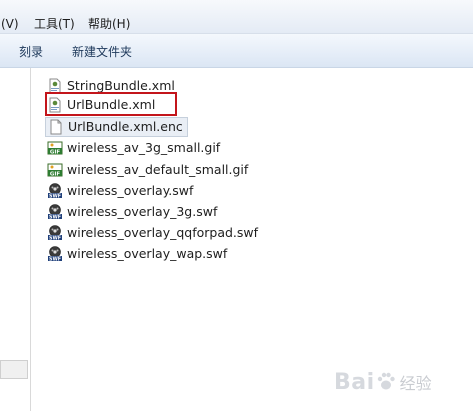 The width and height of the screenshot is (473, 411). I want to click on baidu-watermark: Bai 经验, so click(401, 382).